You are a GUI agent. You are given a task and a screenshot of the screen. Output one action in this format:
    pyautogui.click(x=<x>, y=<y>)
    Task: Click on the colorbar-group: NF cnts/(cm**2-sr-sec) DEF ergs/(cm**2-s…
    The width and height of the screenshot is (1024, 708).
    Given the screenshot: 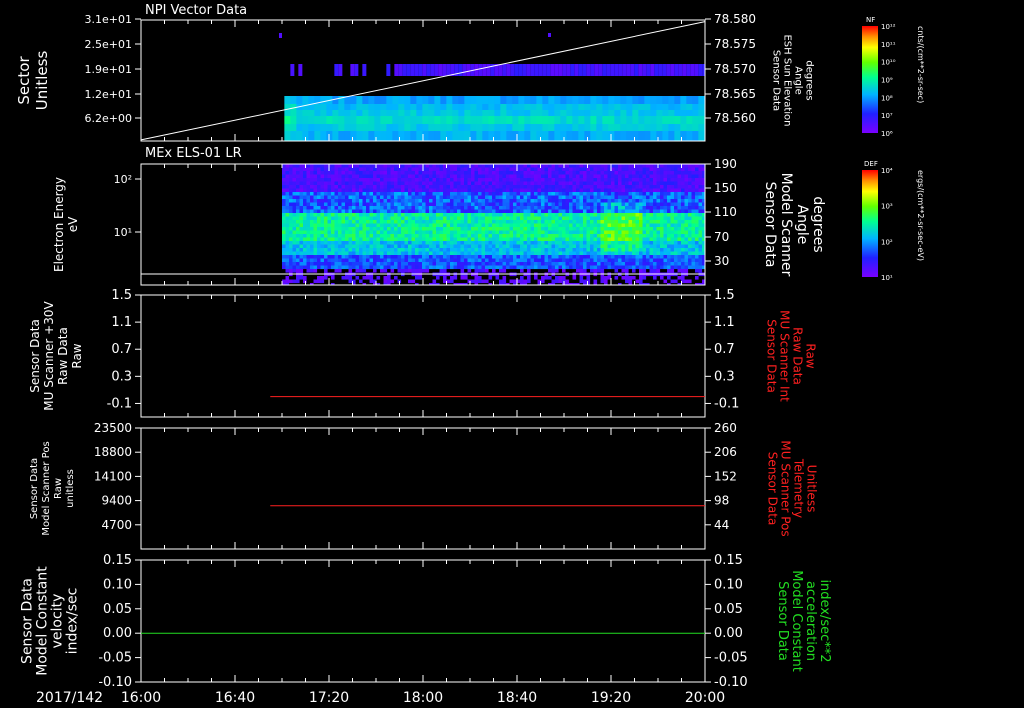 What is the action you would take?
    pyautogui.click(x=893, y=149)
    